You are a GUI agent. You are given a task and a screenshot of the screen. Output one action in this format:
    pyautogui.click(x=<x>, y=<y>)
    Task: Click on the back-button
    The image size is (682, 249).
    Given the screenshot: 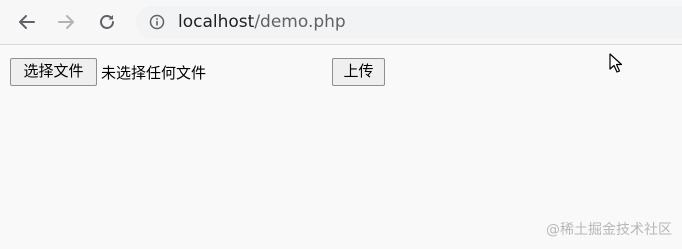 What is the action you would take?
    pyautogui.click(x=27, y=22)
    